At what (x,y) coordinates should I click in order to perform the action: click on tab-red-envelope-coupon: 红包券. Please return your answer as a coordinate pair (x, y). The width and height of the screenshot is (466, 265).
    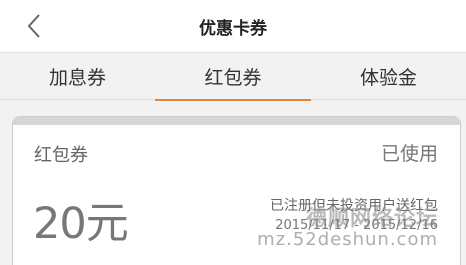
    Looking at the image, I should click on (233, 76).